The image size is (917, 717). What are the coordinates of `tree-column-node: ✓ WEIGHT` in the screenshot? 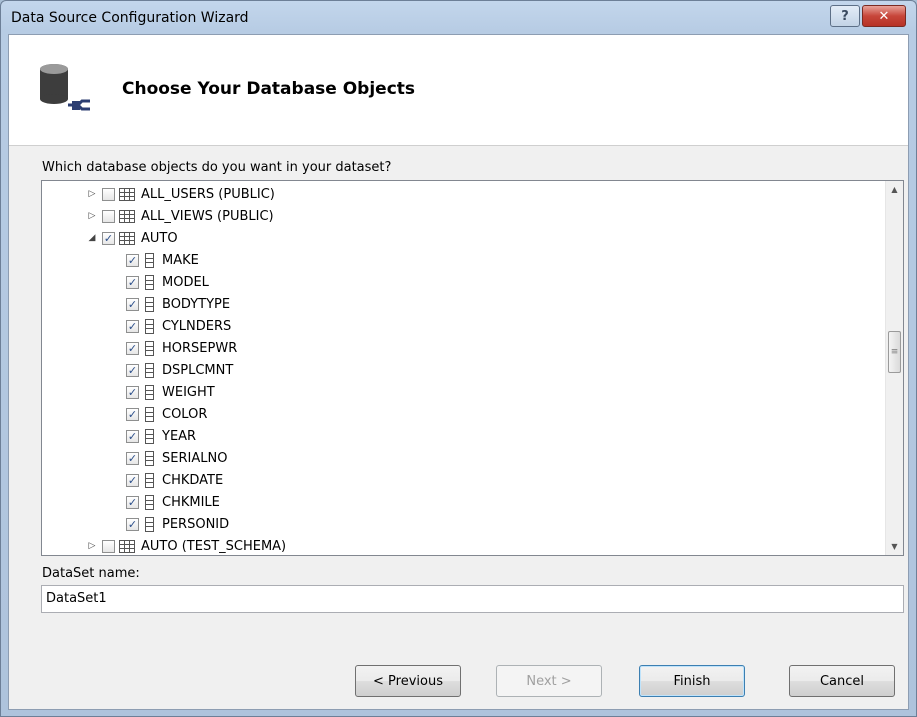 It's located at (170, 392).